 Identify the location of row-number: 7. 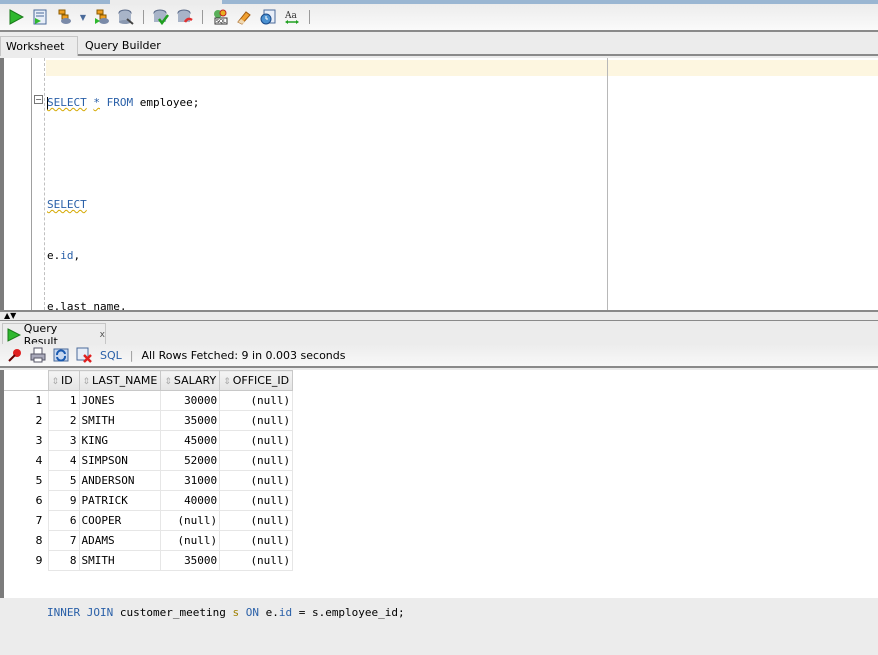
(26, 521).